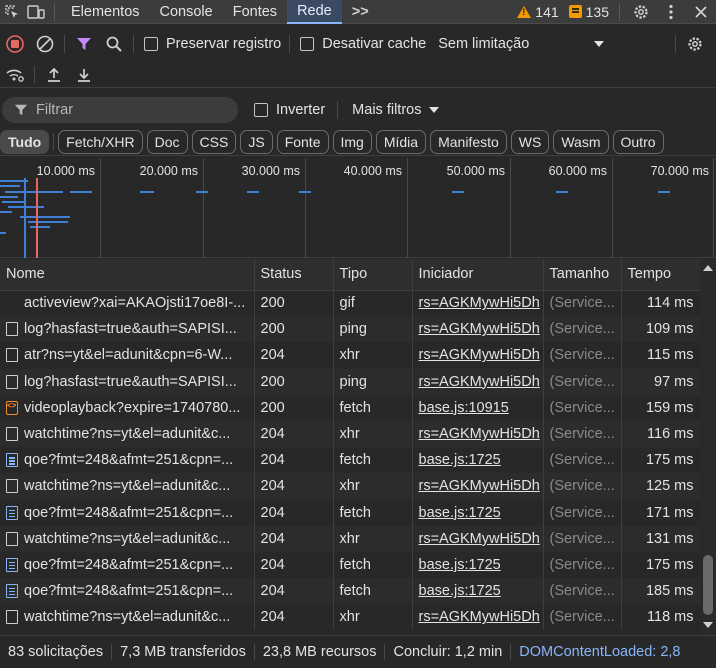 This screenshot has width=716, height=668. What do you see at coordinates (582, 275) in the screenshot?
I see `column-header-tamanho: Tamanho` at bounding box center [582, 275].